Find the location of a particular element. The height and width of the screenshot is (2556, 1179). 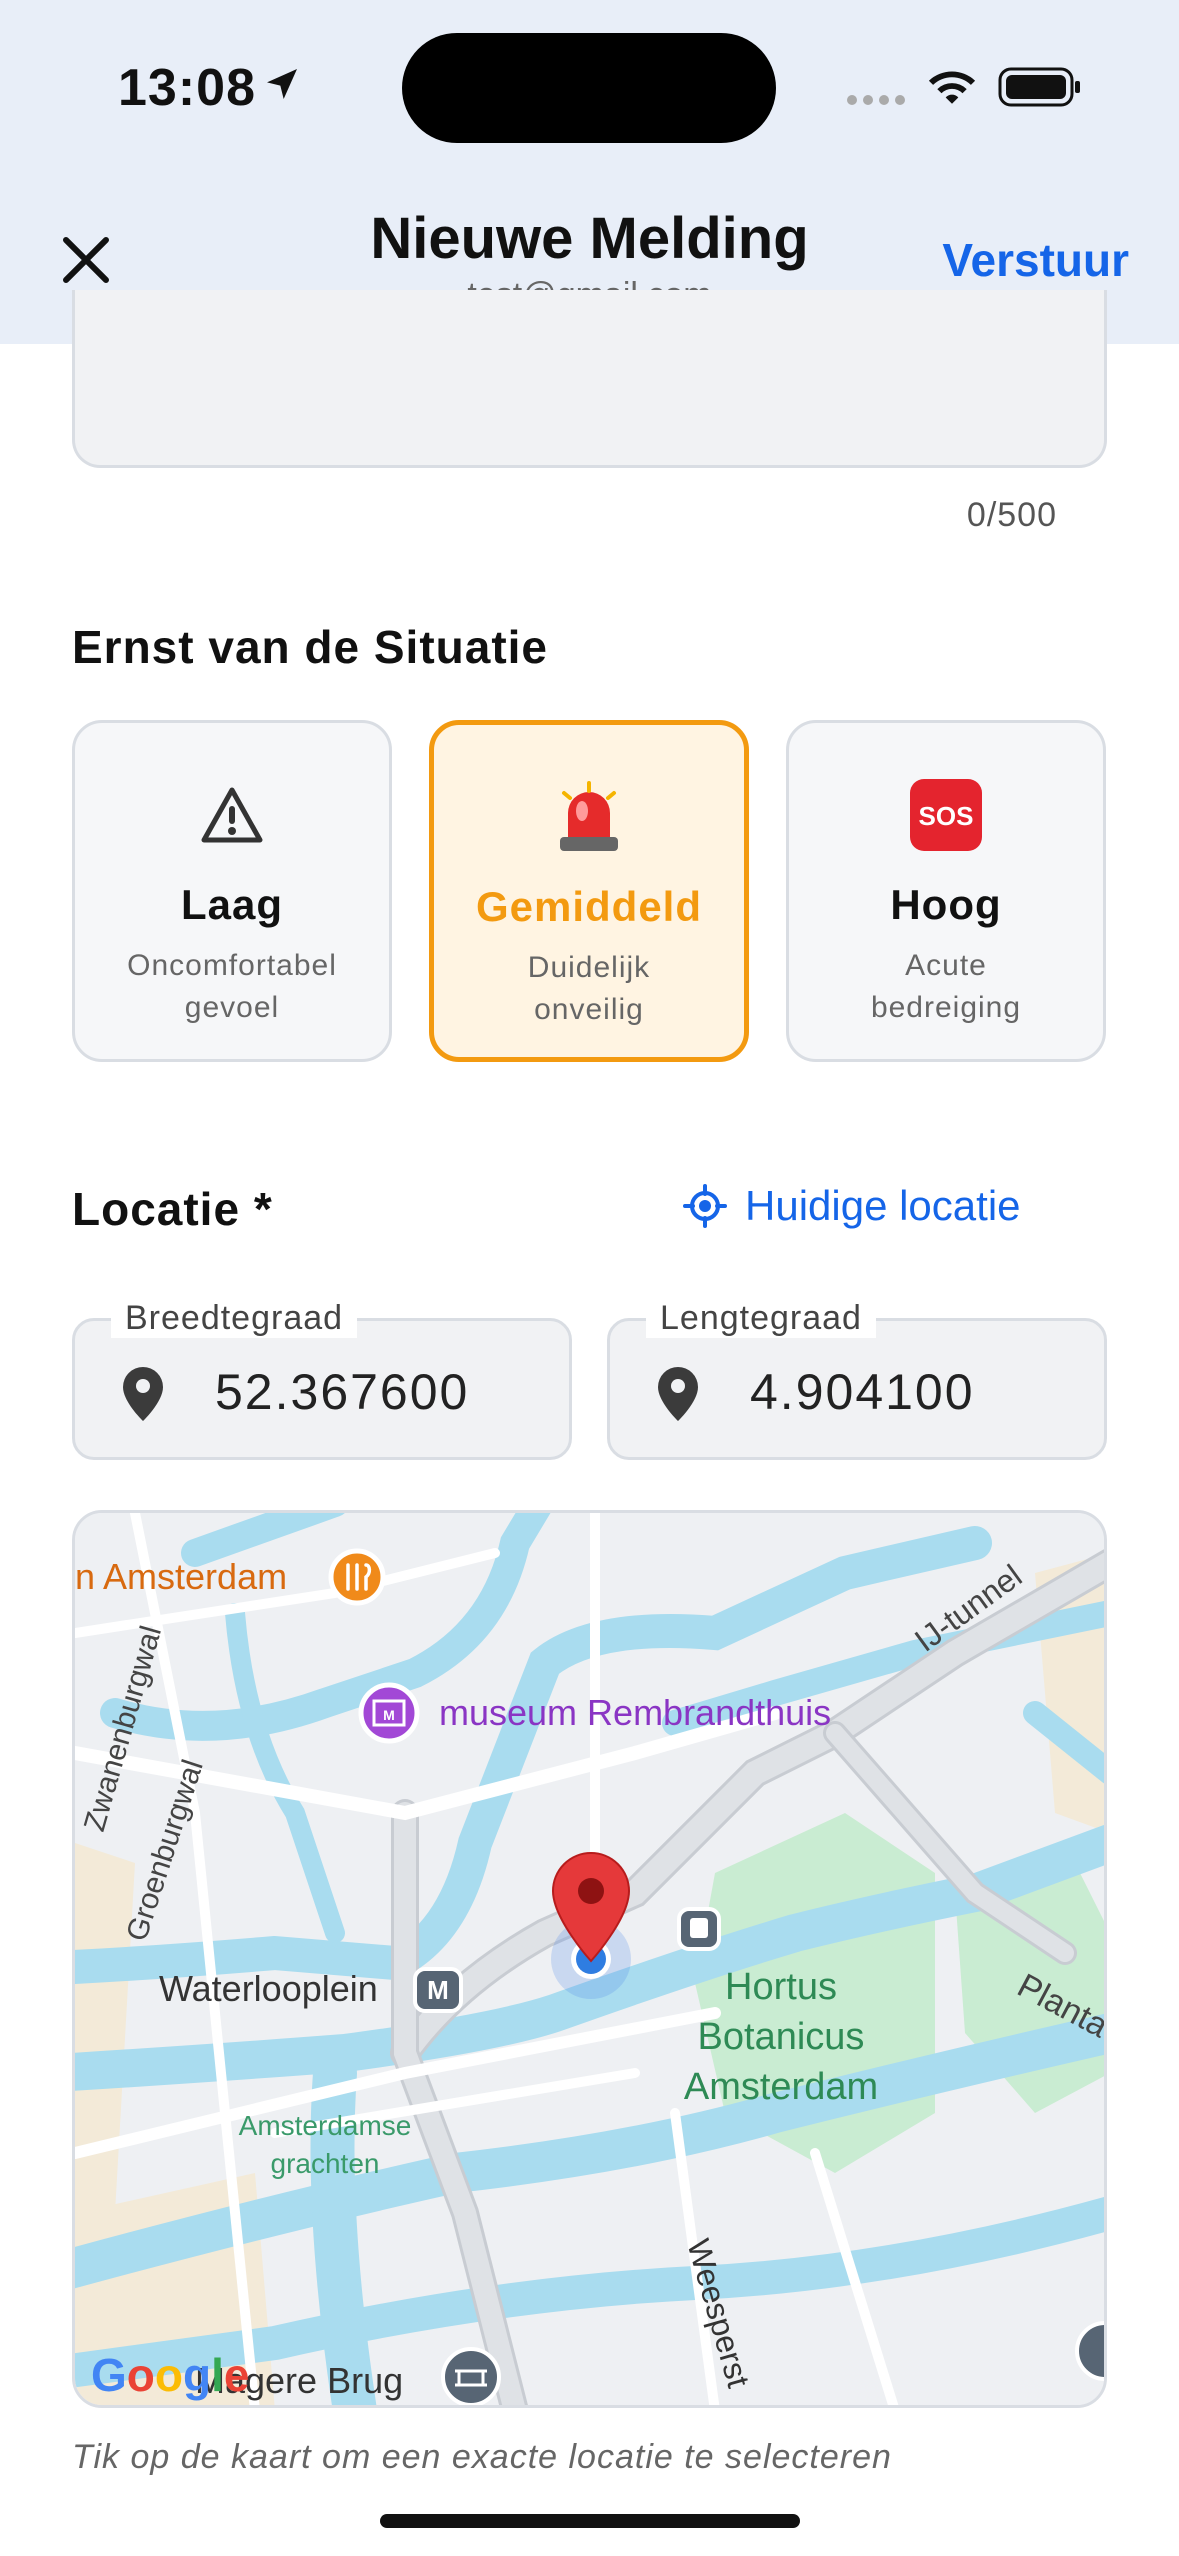

map-label-museum: museum Rembrandthuis is located at coordinates (635, 1712).